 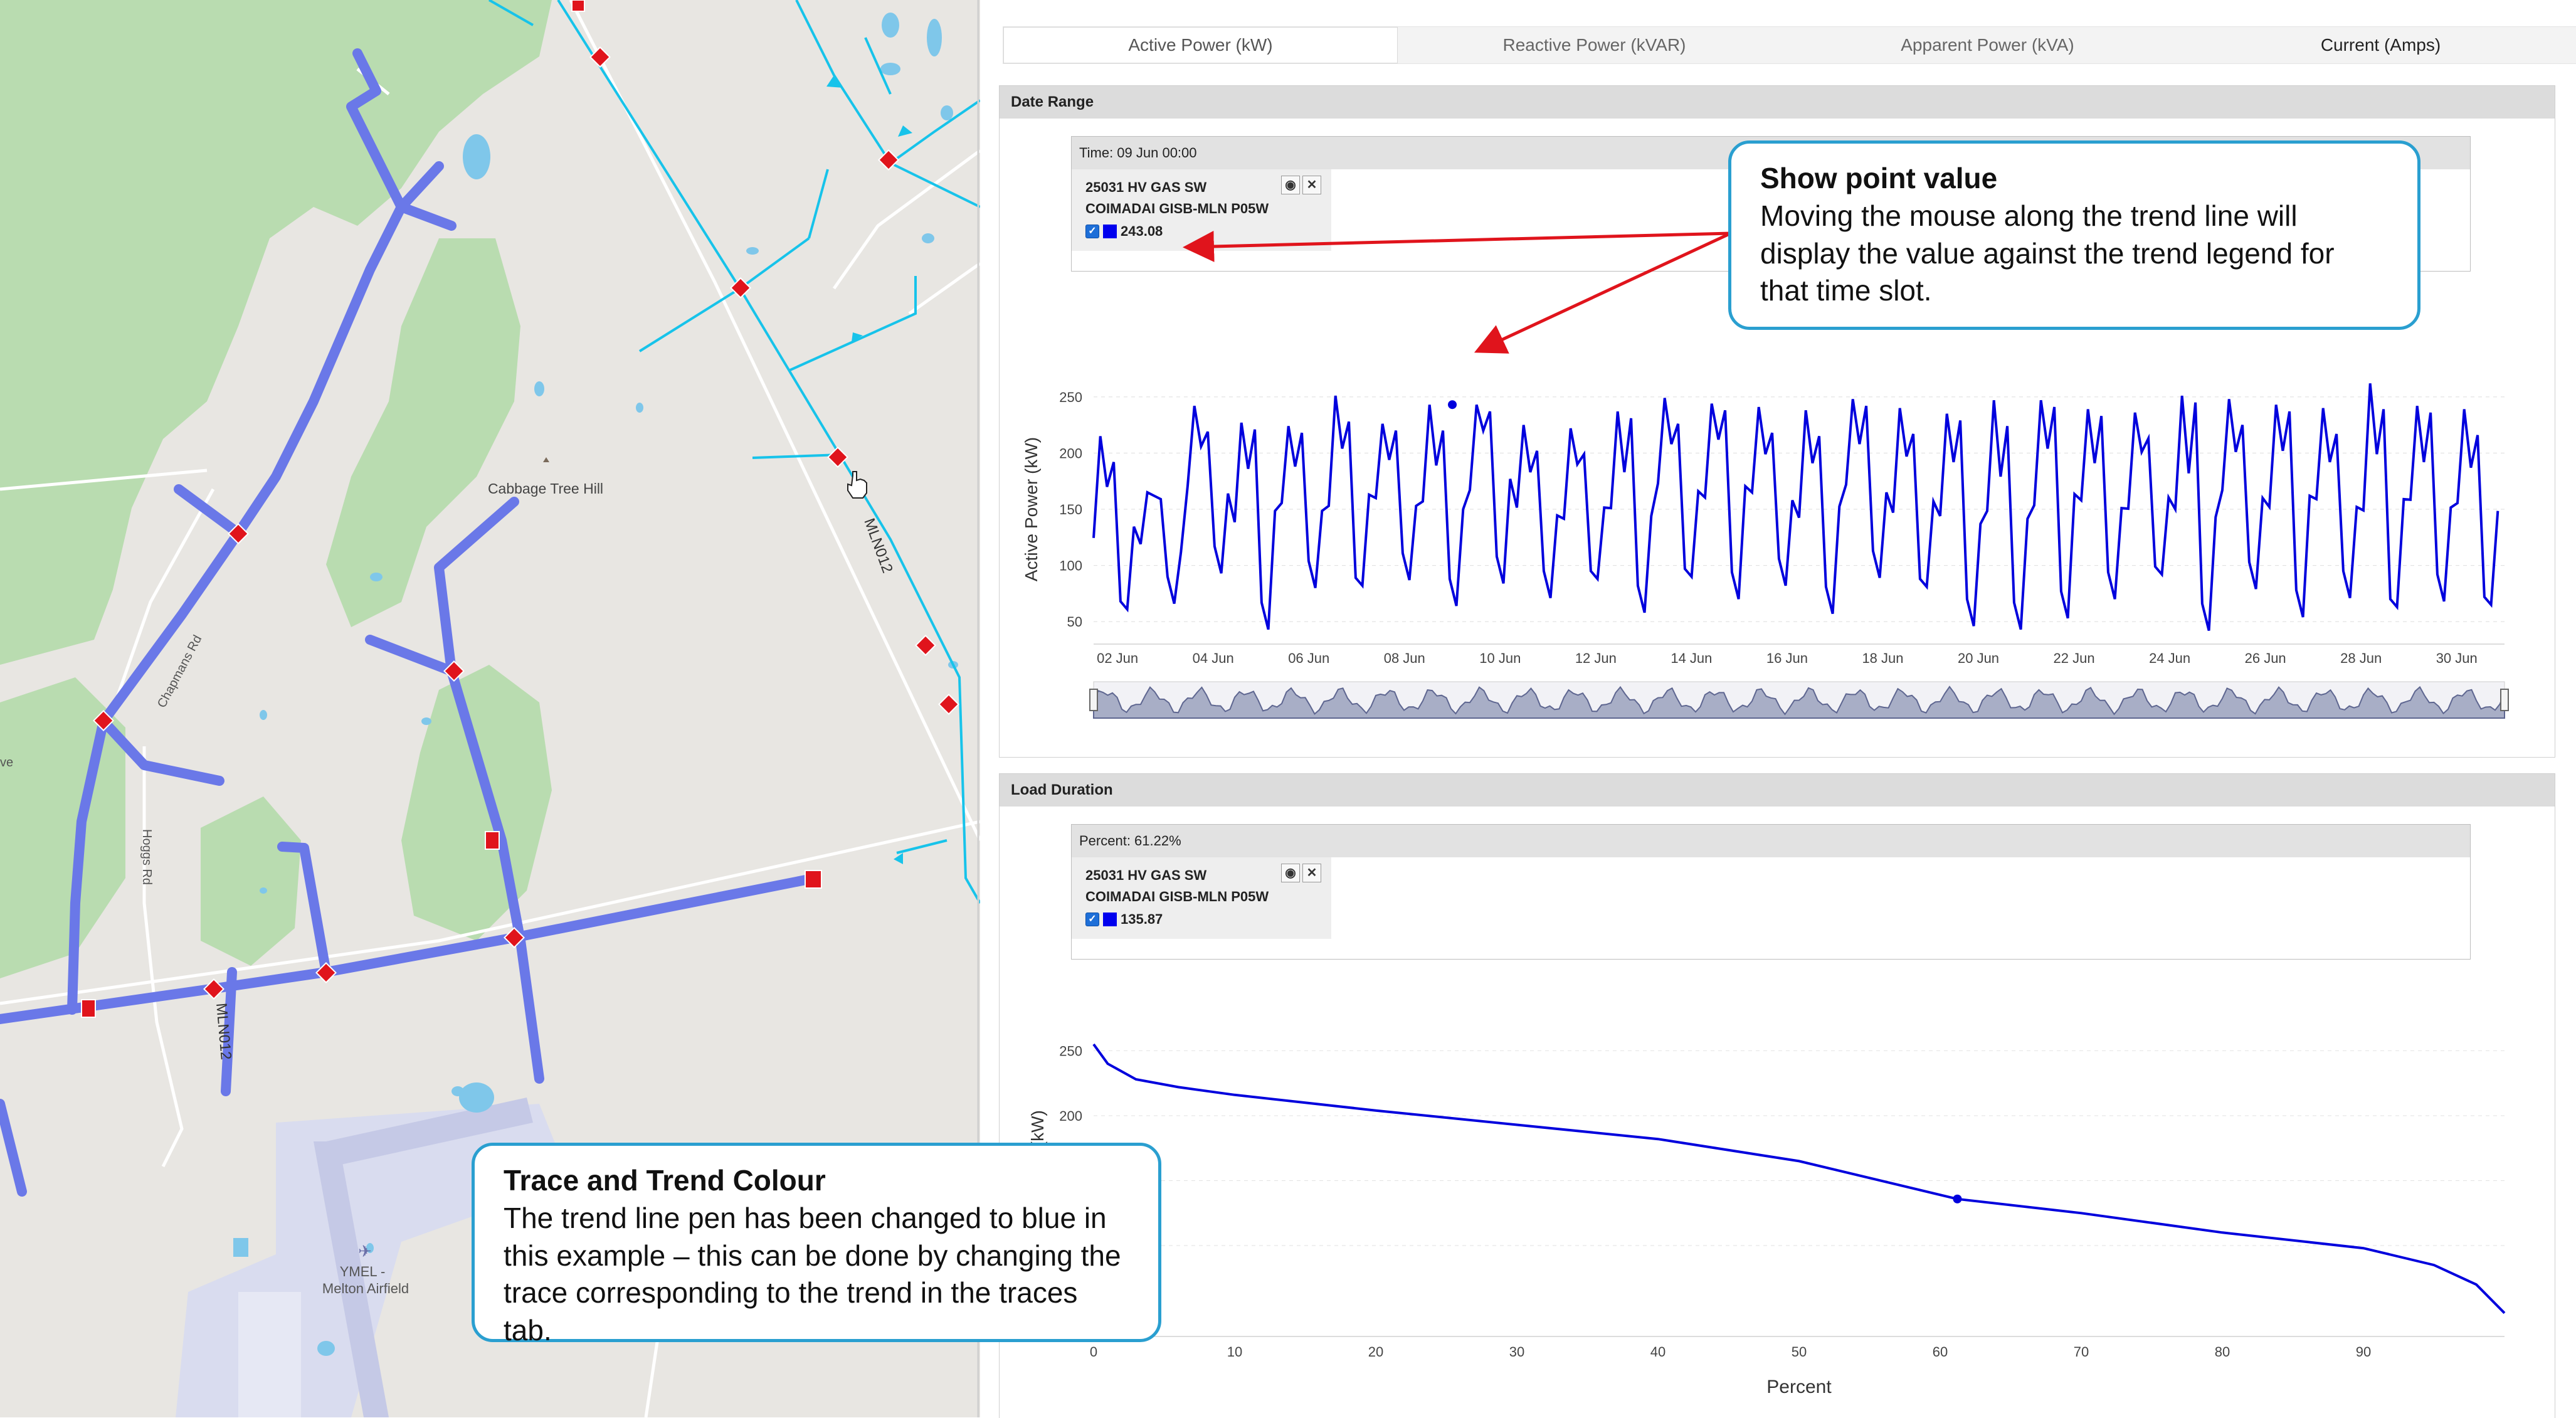 What do you see at coordinates (1074, 622) in the screenshot?
I see `y-tick-label: 50` at bounding box center [1074, 622].